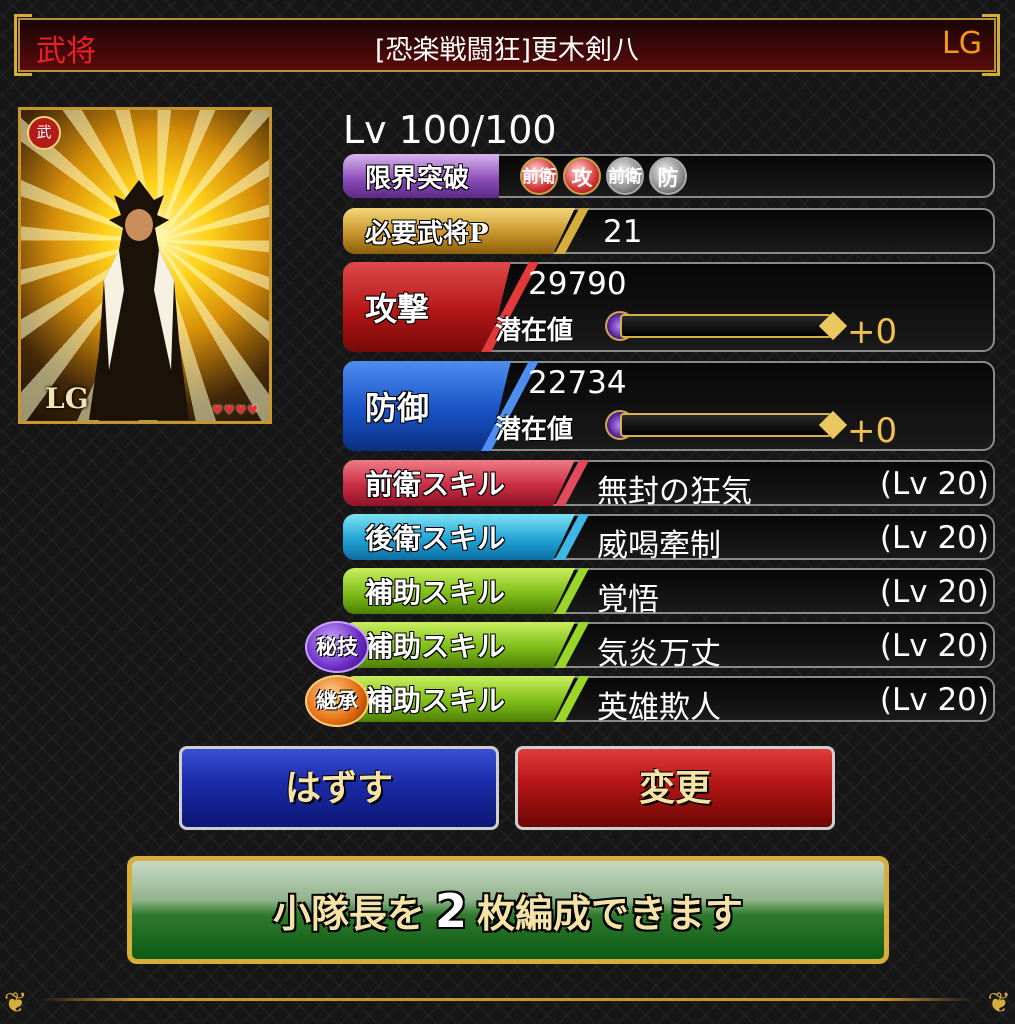  What do you see at coordinates (459, 645) in the screenshot?
I see `skill-label-support-2: 補助スキル` at bounding box center [459, 645].